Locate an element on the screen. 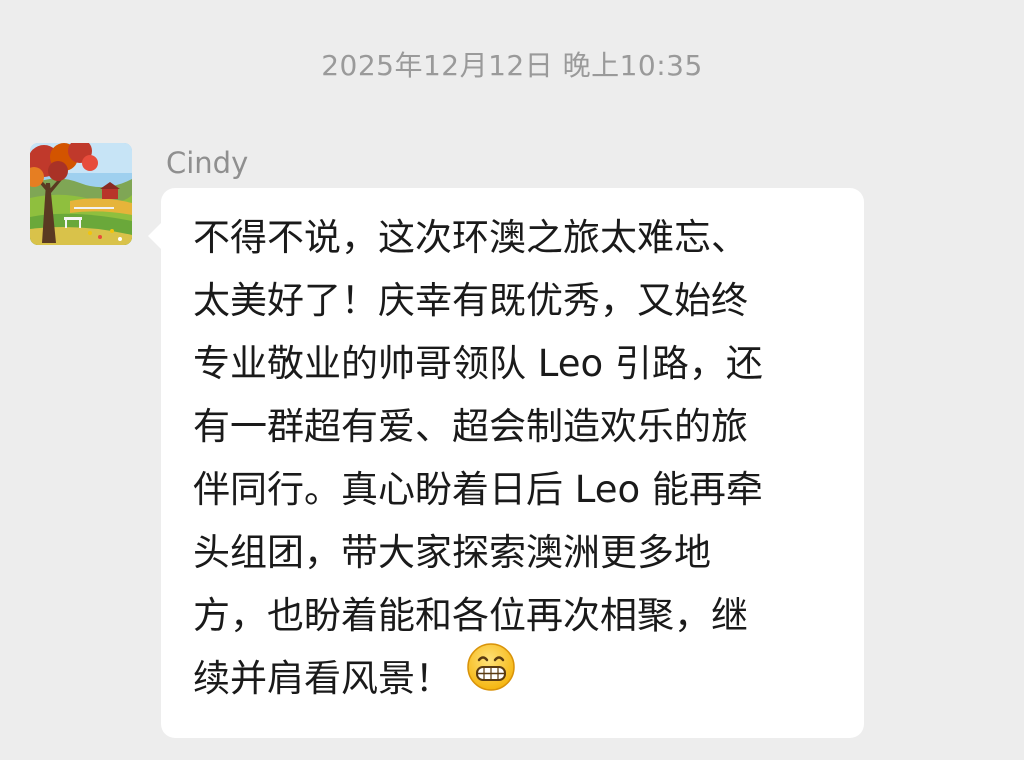 The height and width of the screenshot is (760, 1024). grinning-face-icon is located at coordinates (491, 676).